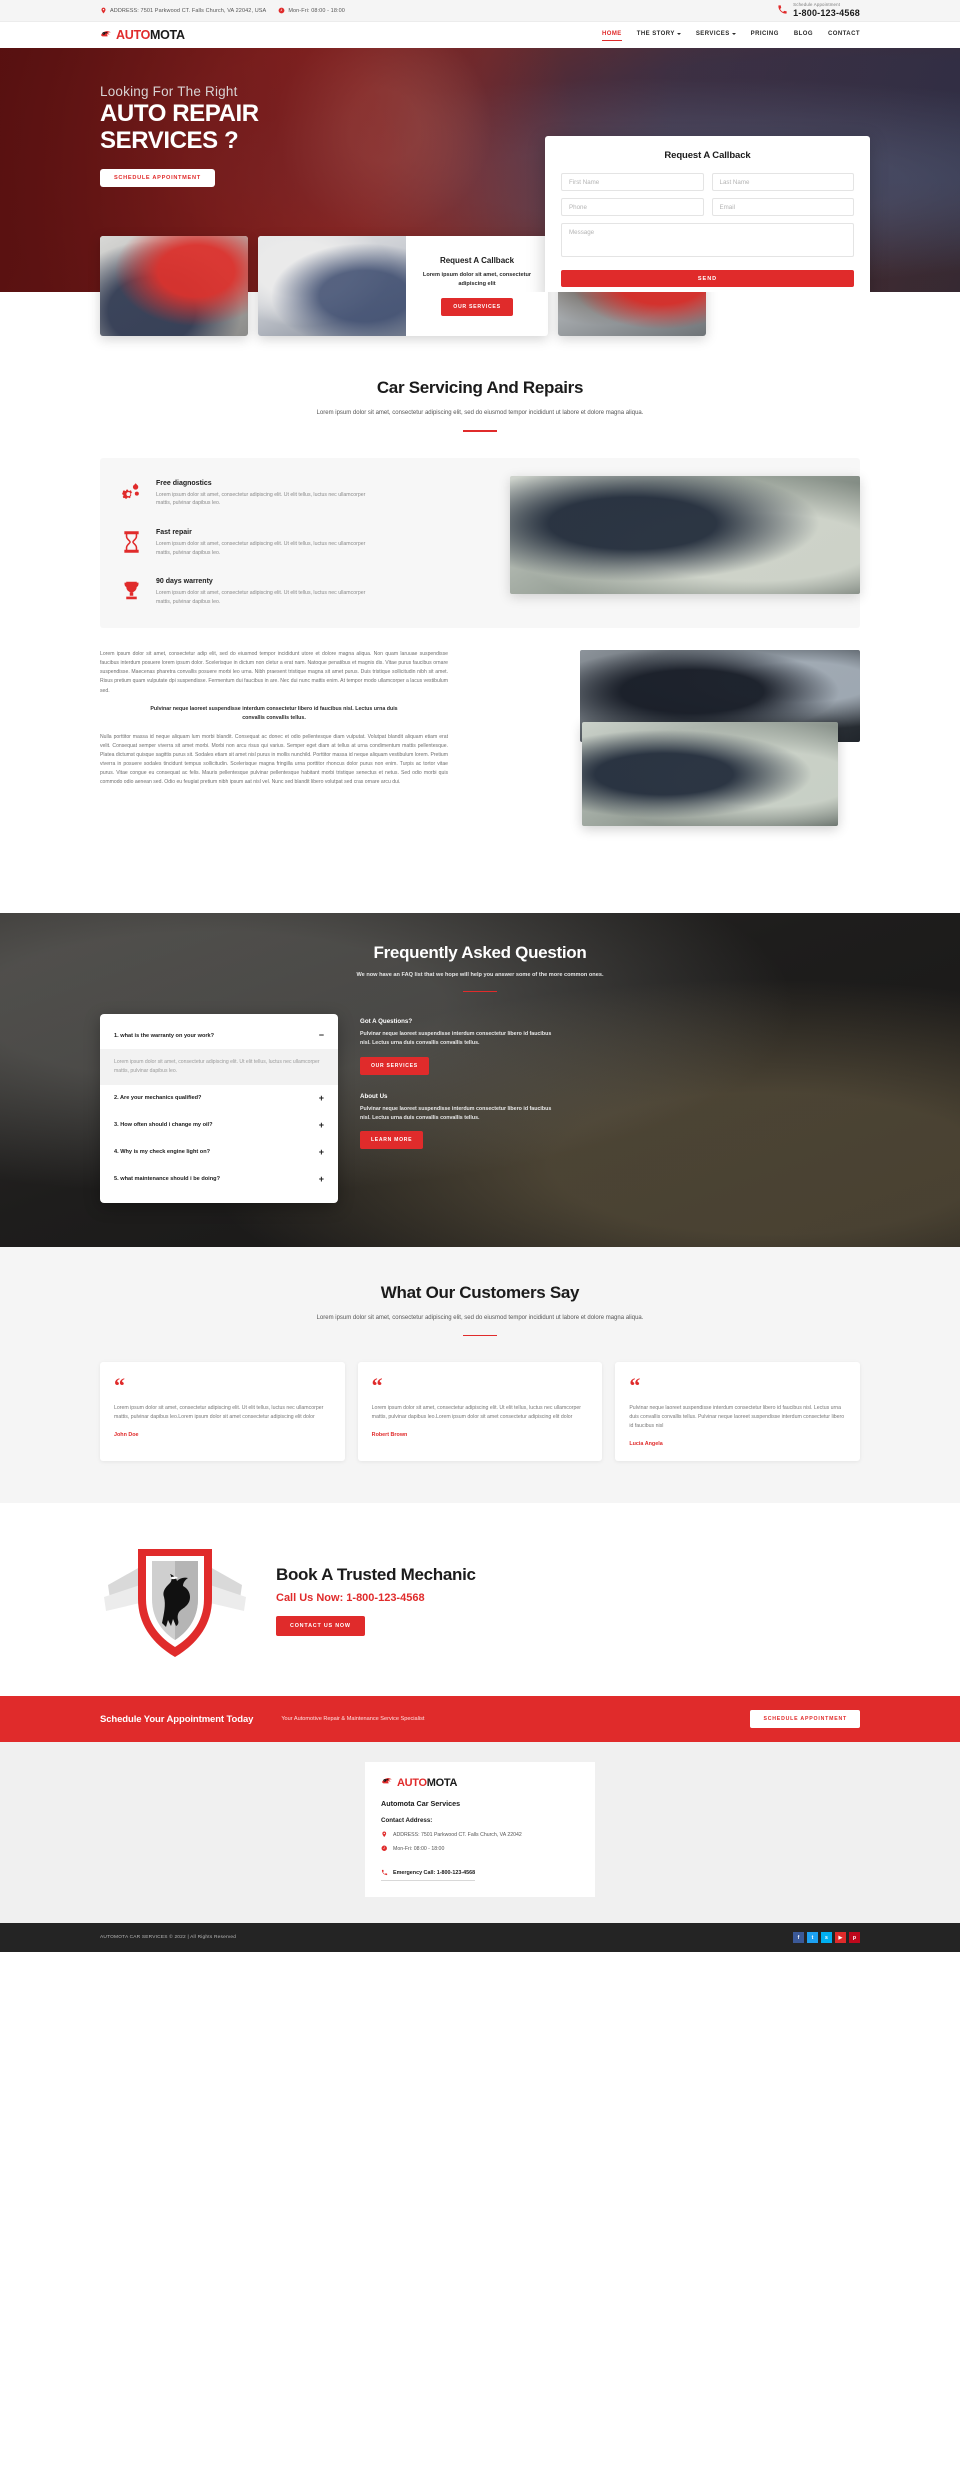  Describe the element at coordinates (632, 182) in the screenshot. I see `first-name-input` at that location.